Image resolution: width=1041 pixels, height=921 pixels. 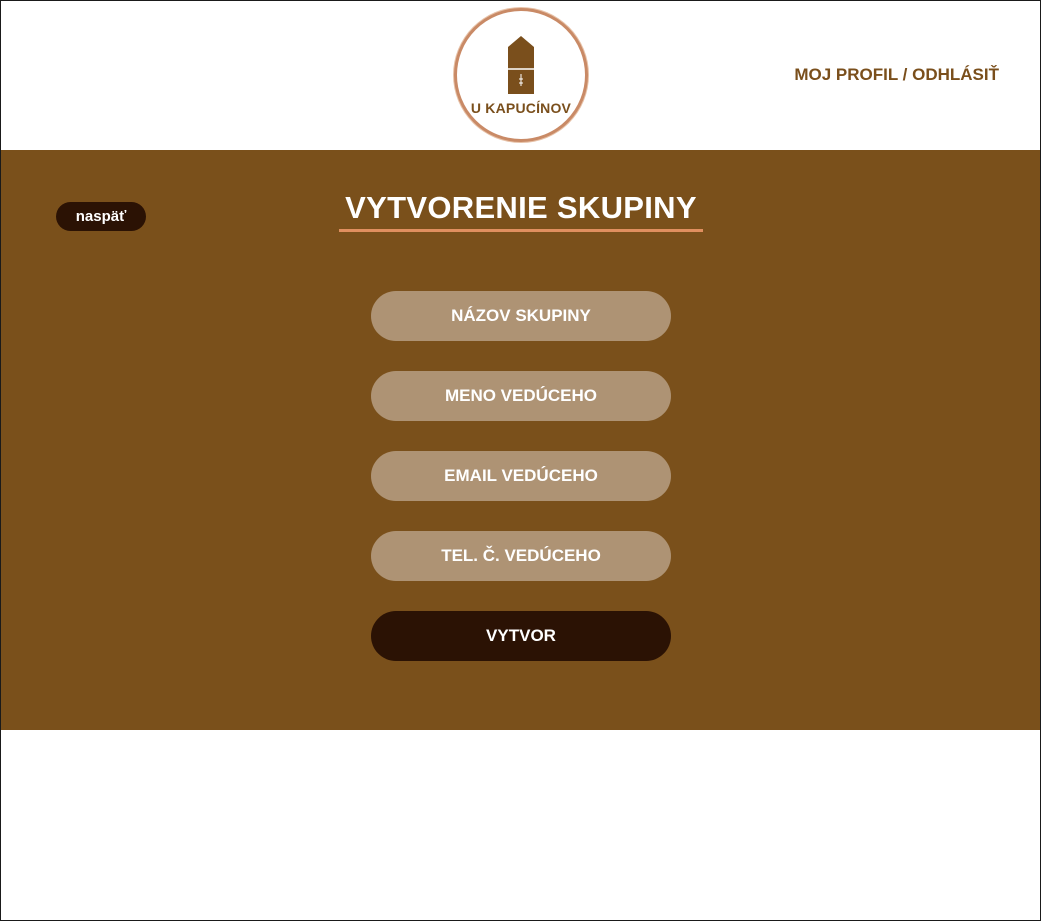 What do you see at coordinates (521, 230) in the screenshot?
I see `title-underline` at bounding box center [521, 230].